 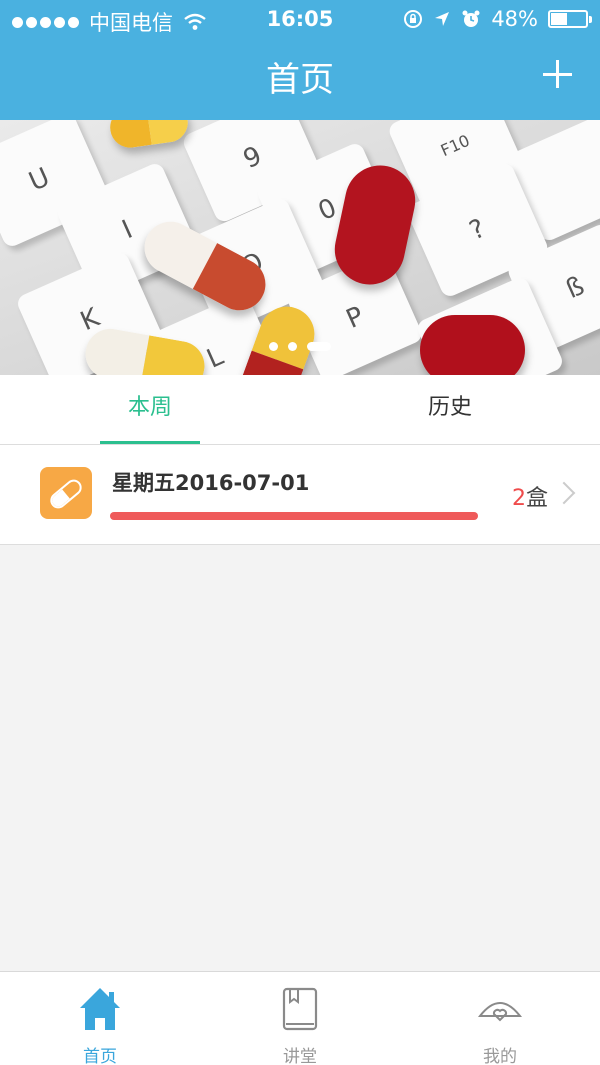 What do you see at coordinates (564, 493) in the screenshot?
I see `chevron-right-icon` at bounding box center [564, 493].